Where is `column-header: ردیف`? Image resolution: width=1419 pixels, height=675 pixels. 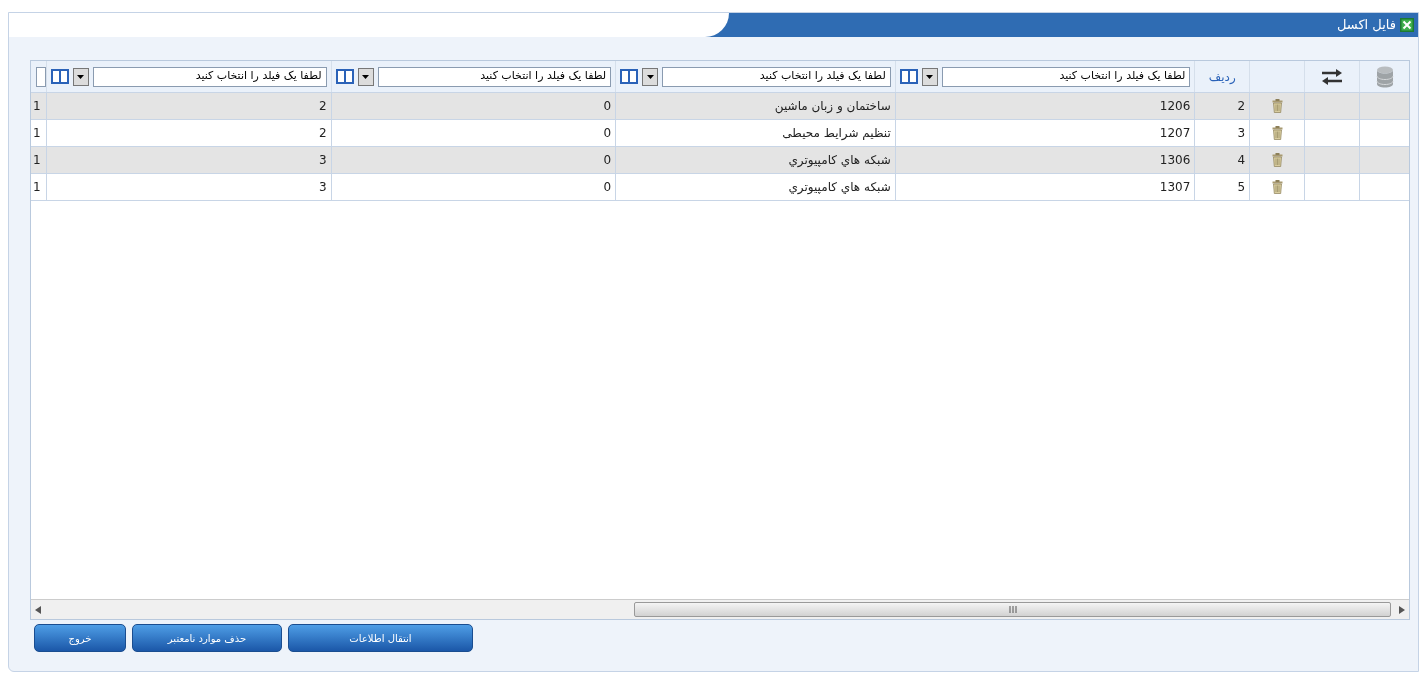 column-header: ردیف is located at coordinates (1222, 77).